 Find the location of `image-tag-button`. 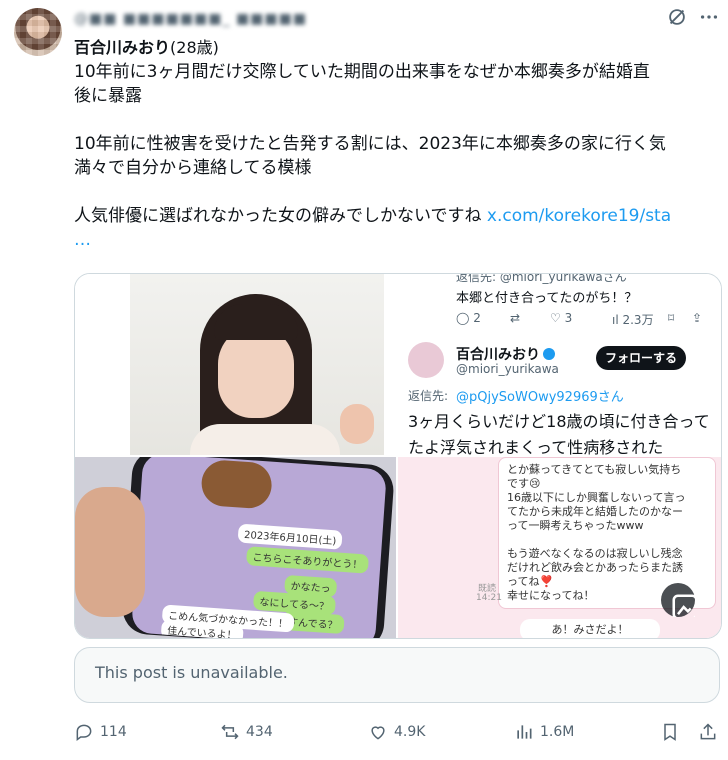

image-tag-button is located at coordinates (679, 601).